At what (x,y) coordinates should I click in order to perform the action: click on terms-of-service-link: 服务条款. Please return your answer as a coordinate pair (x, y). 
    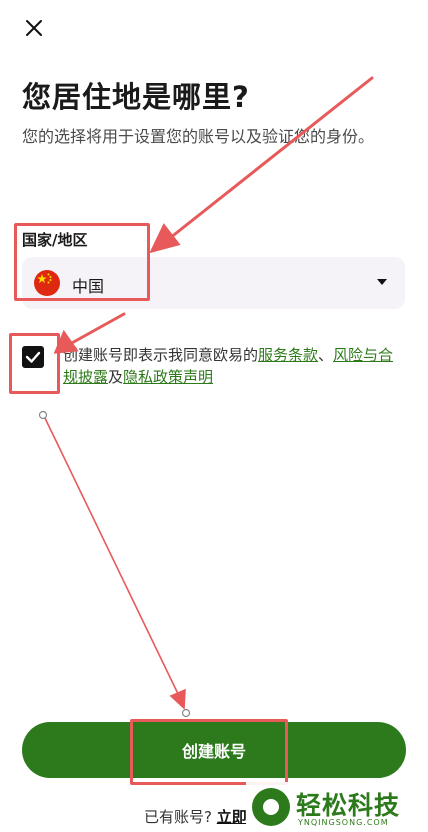
    Looking at the image, I should click on (288, 355).